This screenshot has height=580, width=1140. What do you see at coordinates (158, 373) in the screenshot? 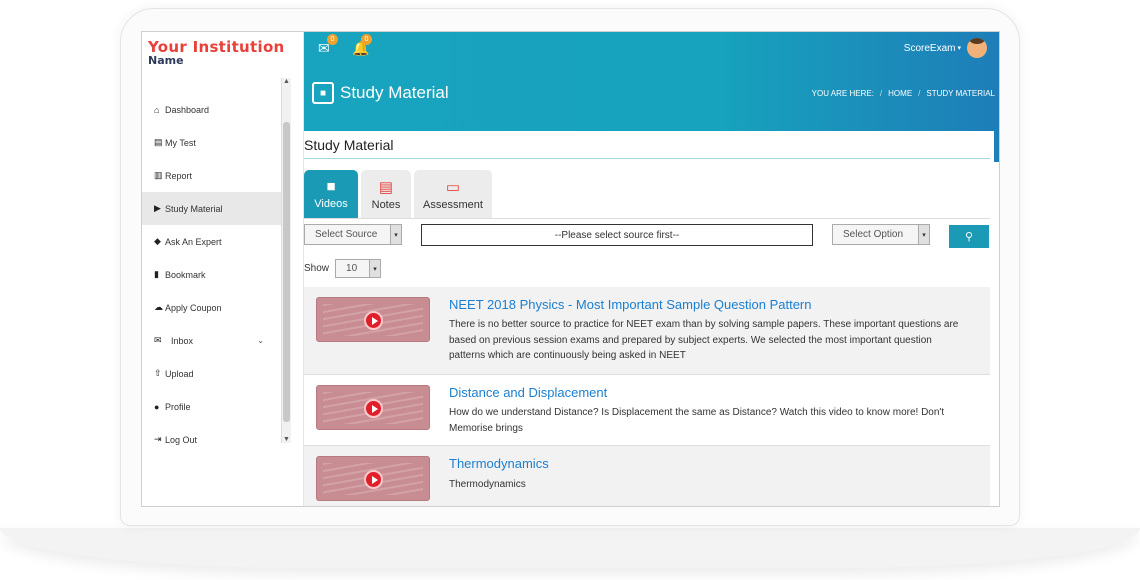
I see `upload-icon: ⇧` at bounding box center [158, 373].